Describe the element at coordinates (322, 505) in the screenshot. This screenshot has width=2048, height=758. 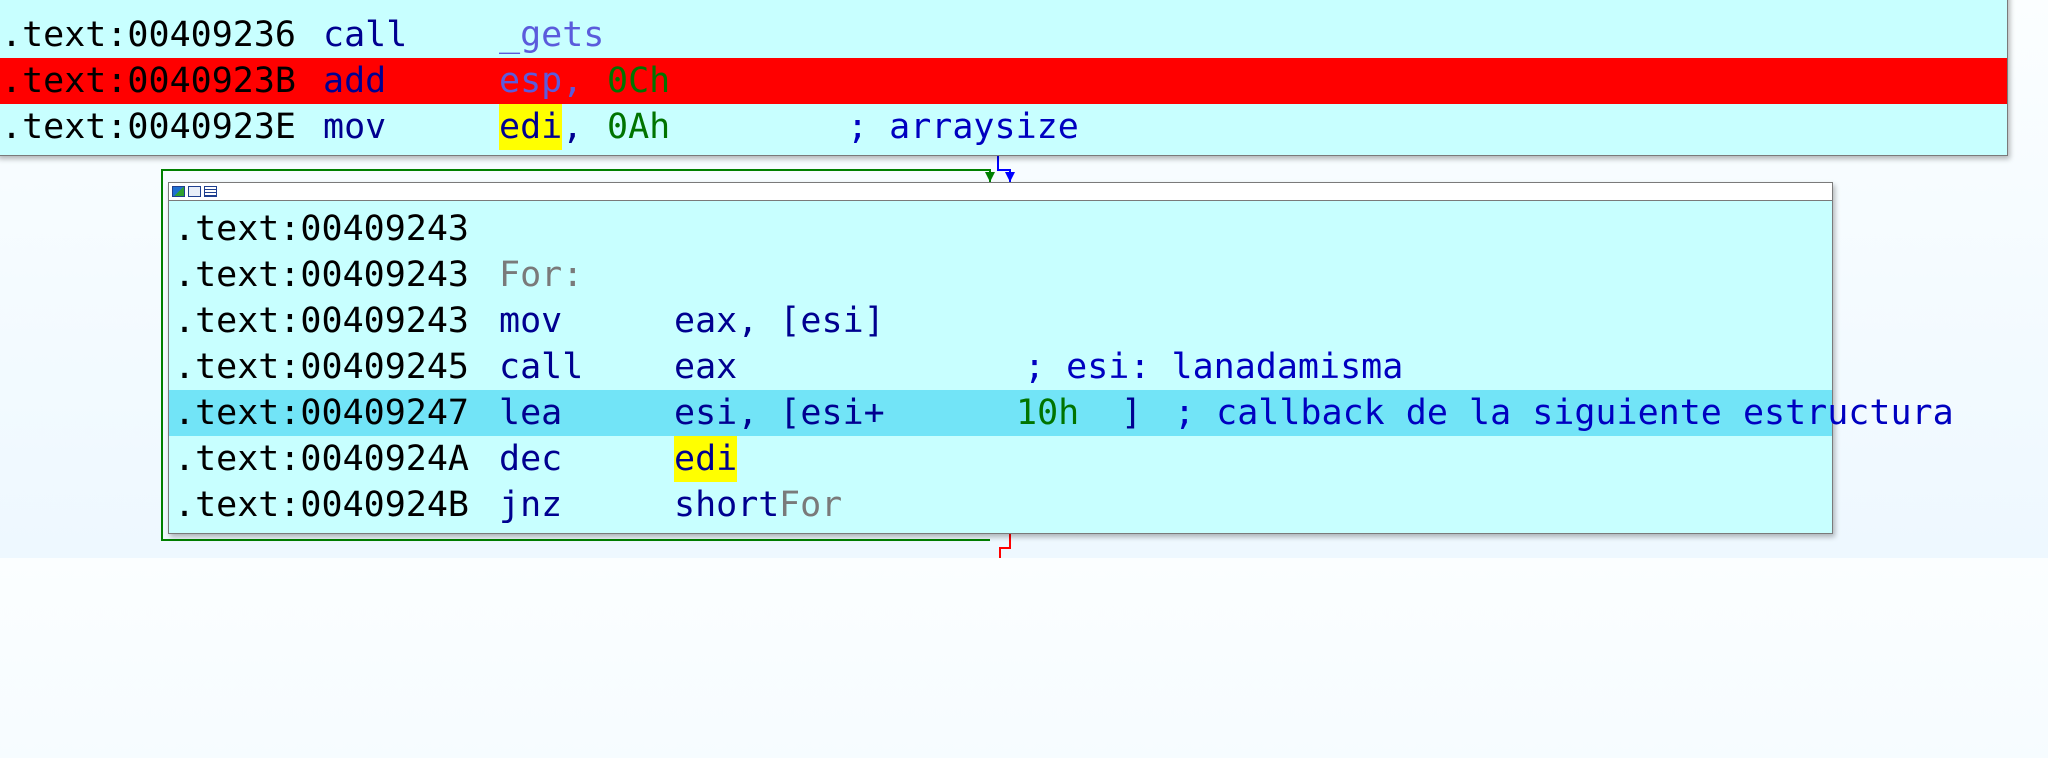
I see `address: .text:0040924B` at that location.